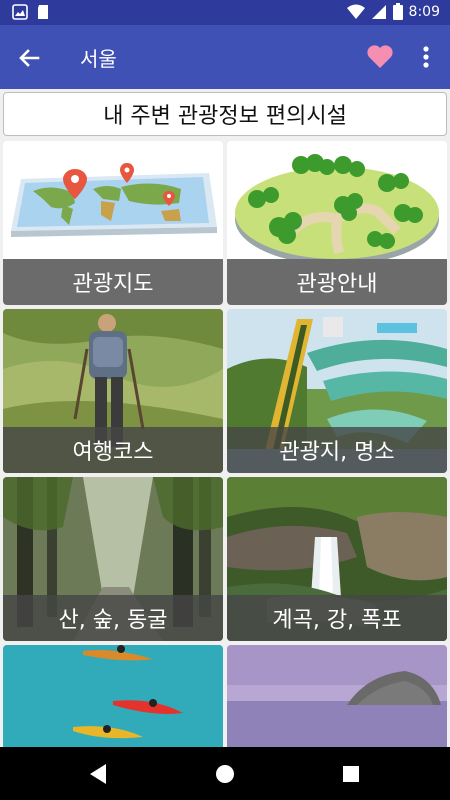 Image resolution: width=450 pixels, height=800 pixels. Describe the element at coordinates (113, 282) in the screenshot. I see `card-caption: 관광지도` at that location.